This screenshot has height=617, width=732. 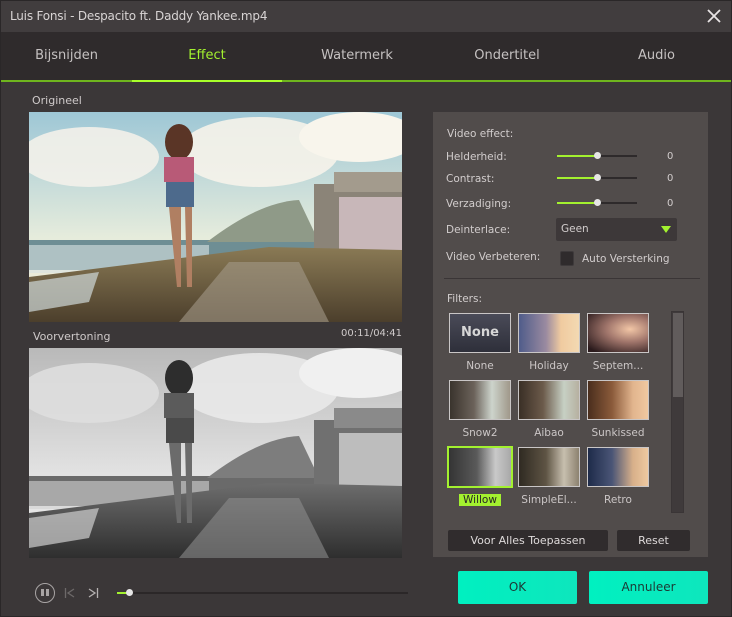 What do you see at coordinates (670, 156) in the screenshot?
I see `brightness-value: 0` at bounding box center [670, 156].